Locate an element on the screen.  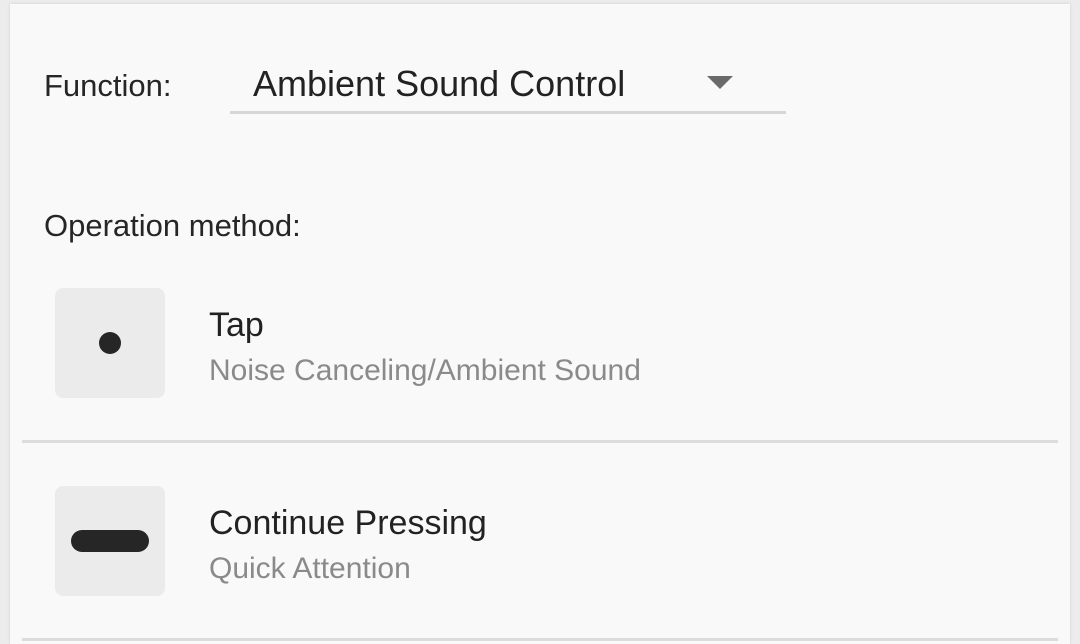
long-bar-icon is located at coordinates (110, 541).